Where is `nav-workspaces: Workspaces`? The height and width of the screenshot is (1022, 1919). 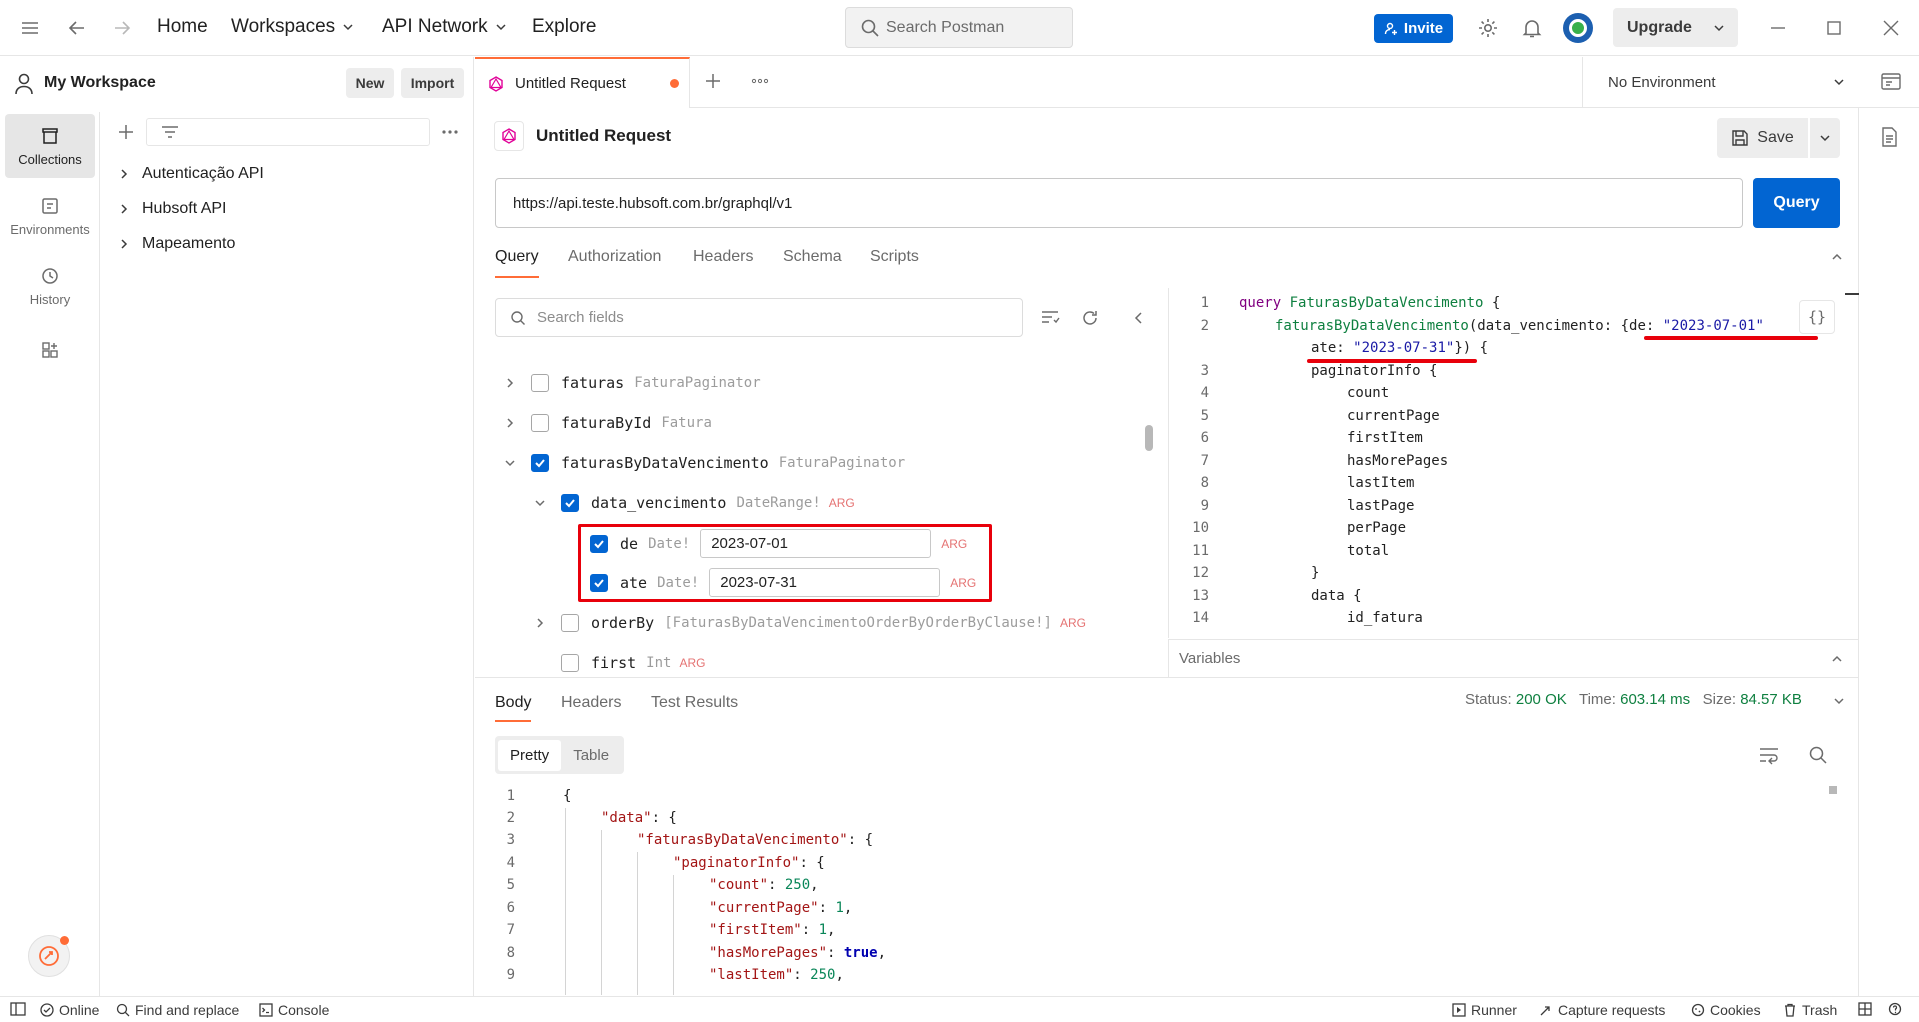
nav-workspaces: Workspaces is located at coordinates (293, 27).